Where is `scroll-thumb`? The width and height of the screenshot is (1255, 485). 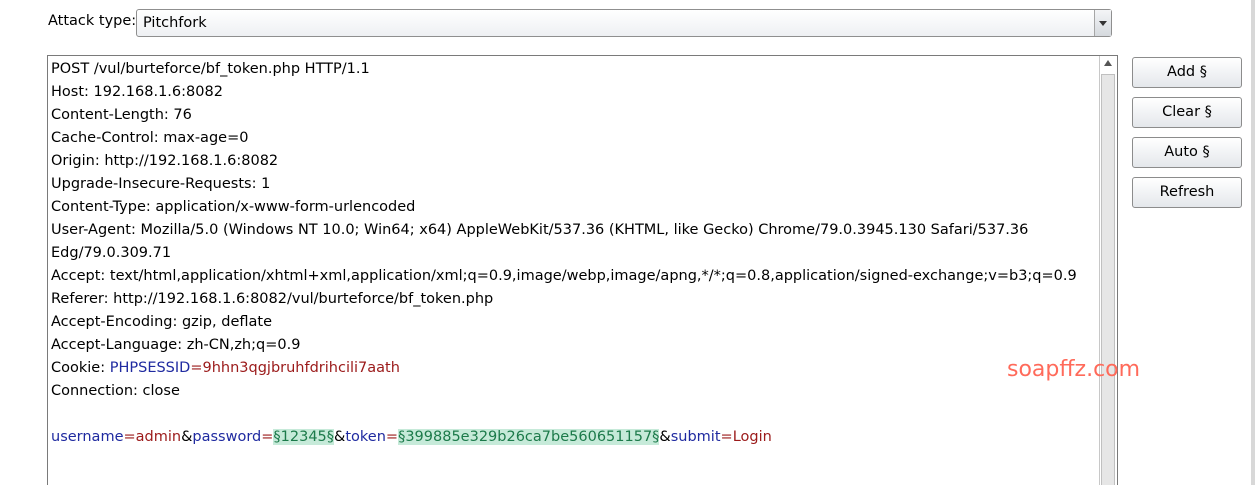
scroll-thumb is located at coordinates (1108, 279).